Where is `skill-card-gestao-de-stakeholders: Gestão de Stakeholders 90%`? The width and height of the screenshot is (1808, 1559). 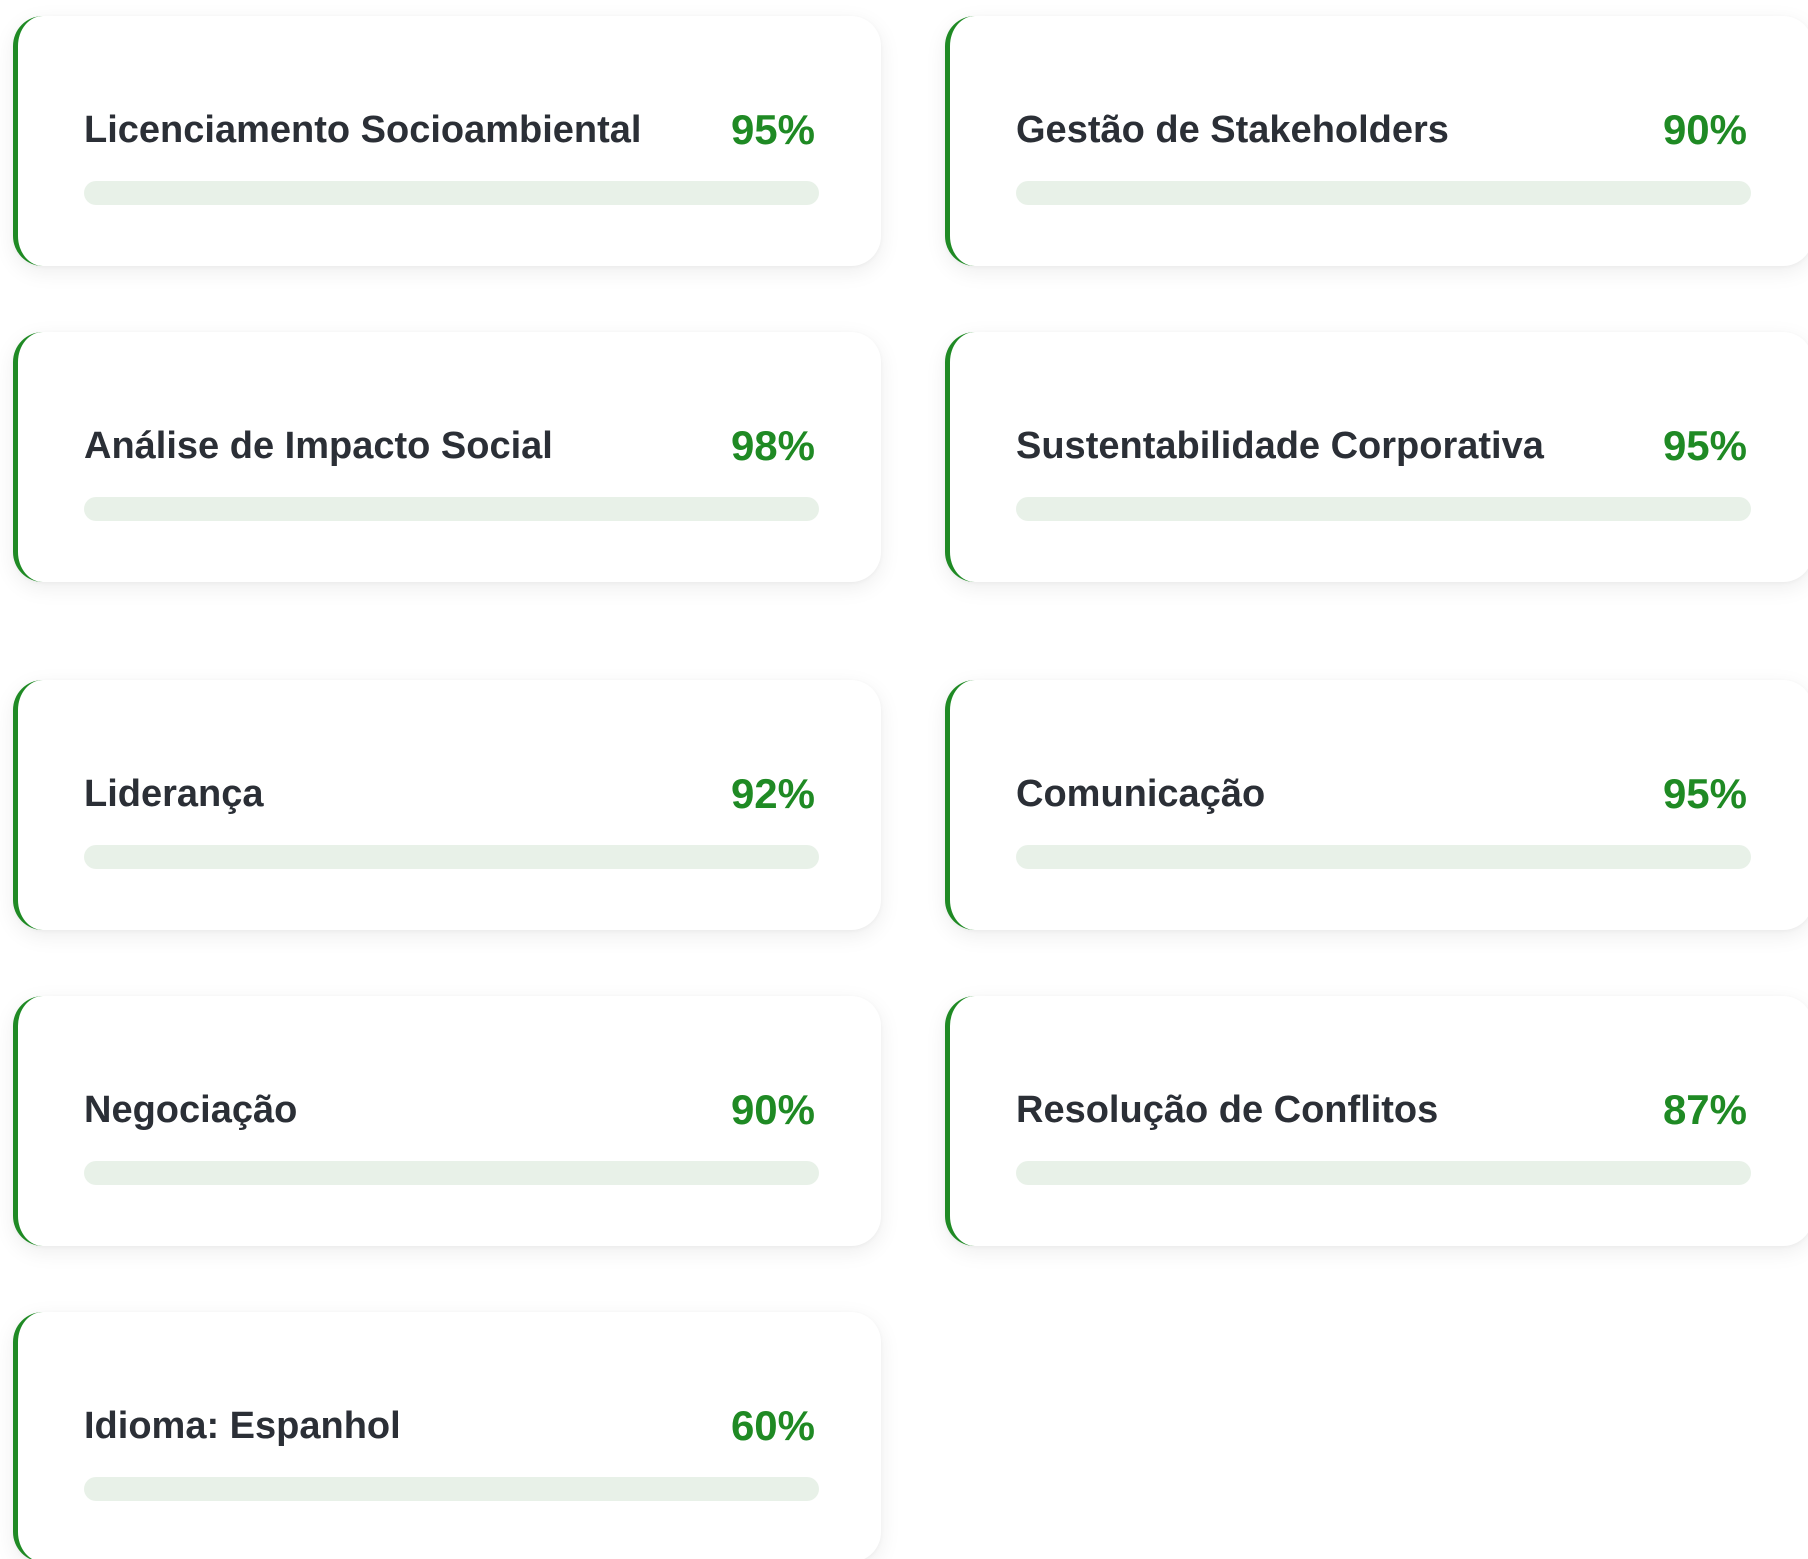
skill-card-gestao-de-stakeholders: Gestão de Stakeholders 90% is located at coordinates (1376, 141).